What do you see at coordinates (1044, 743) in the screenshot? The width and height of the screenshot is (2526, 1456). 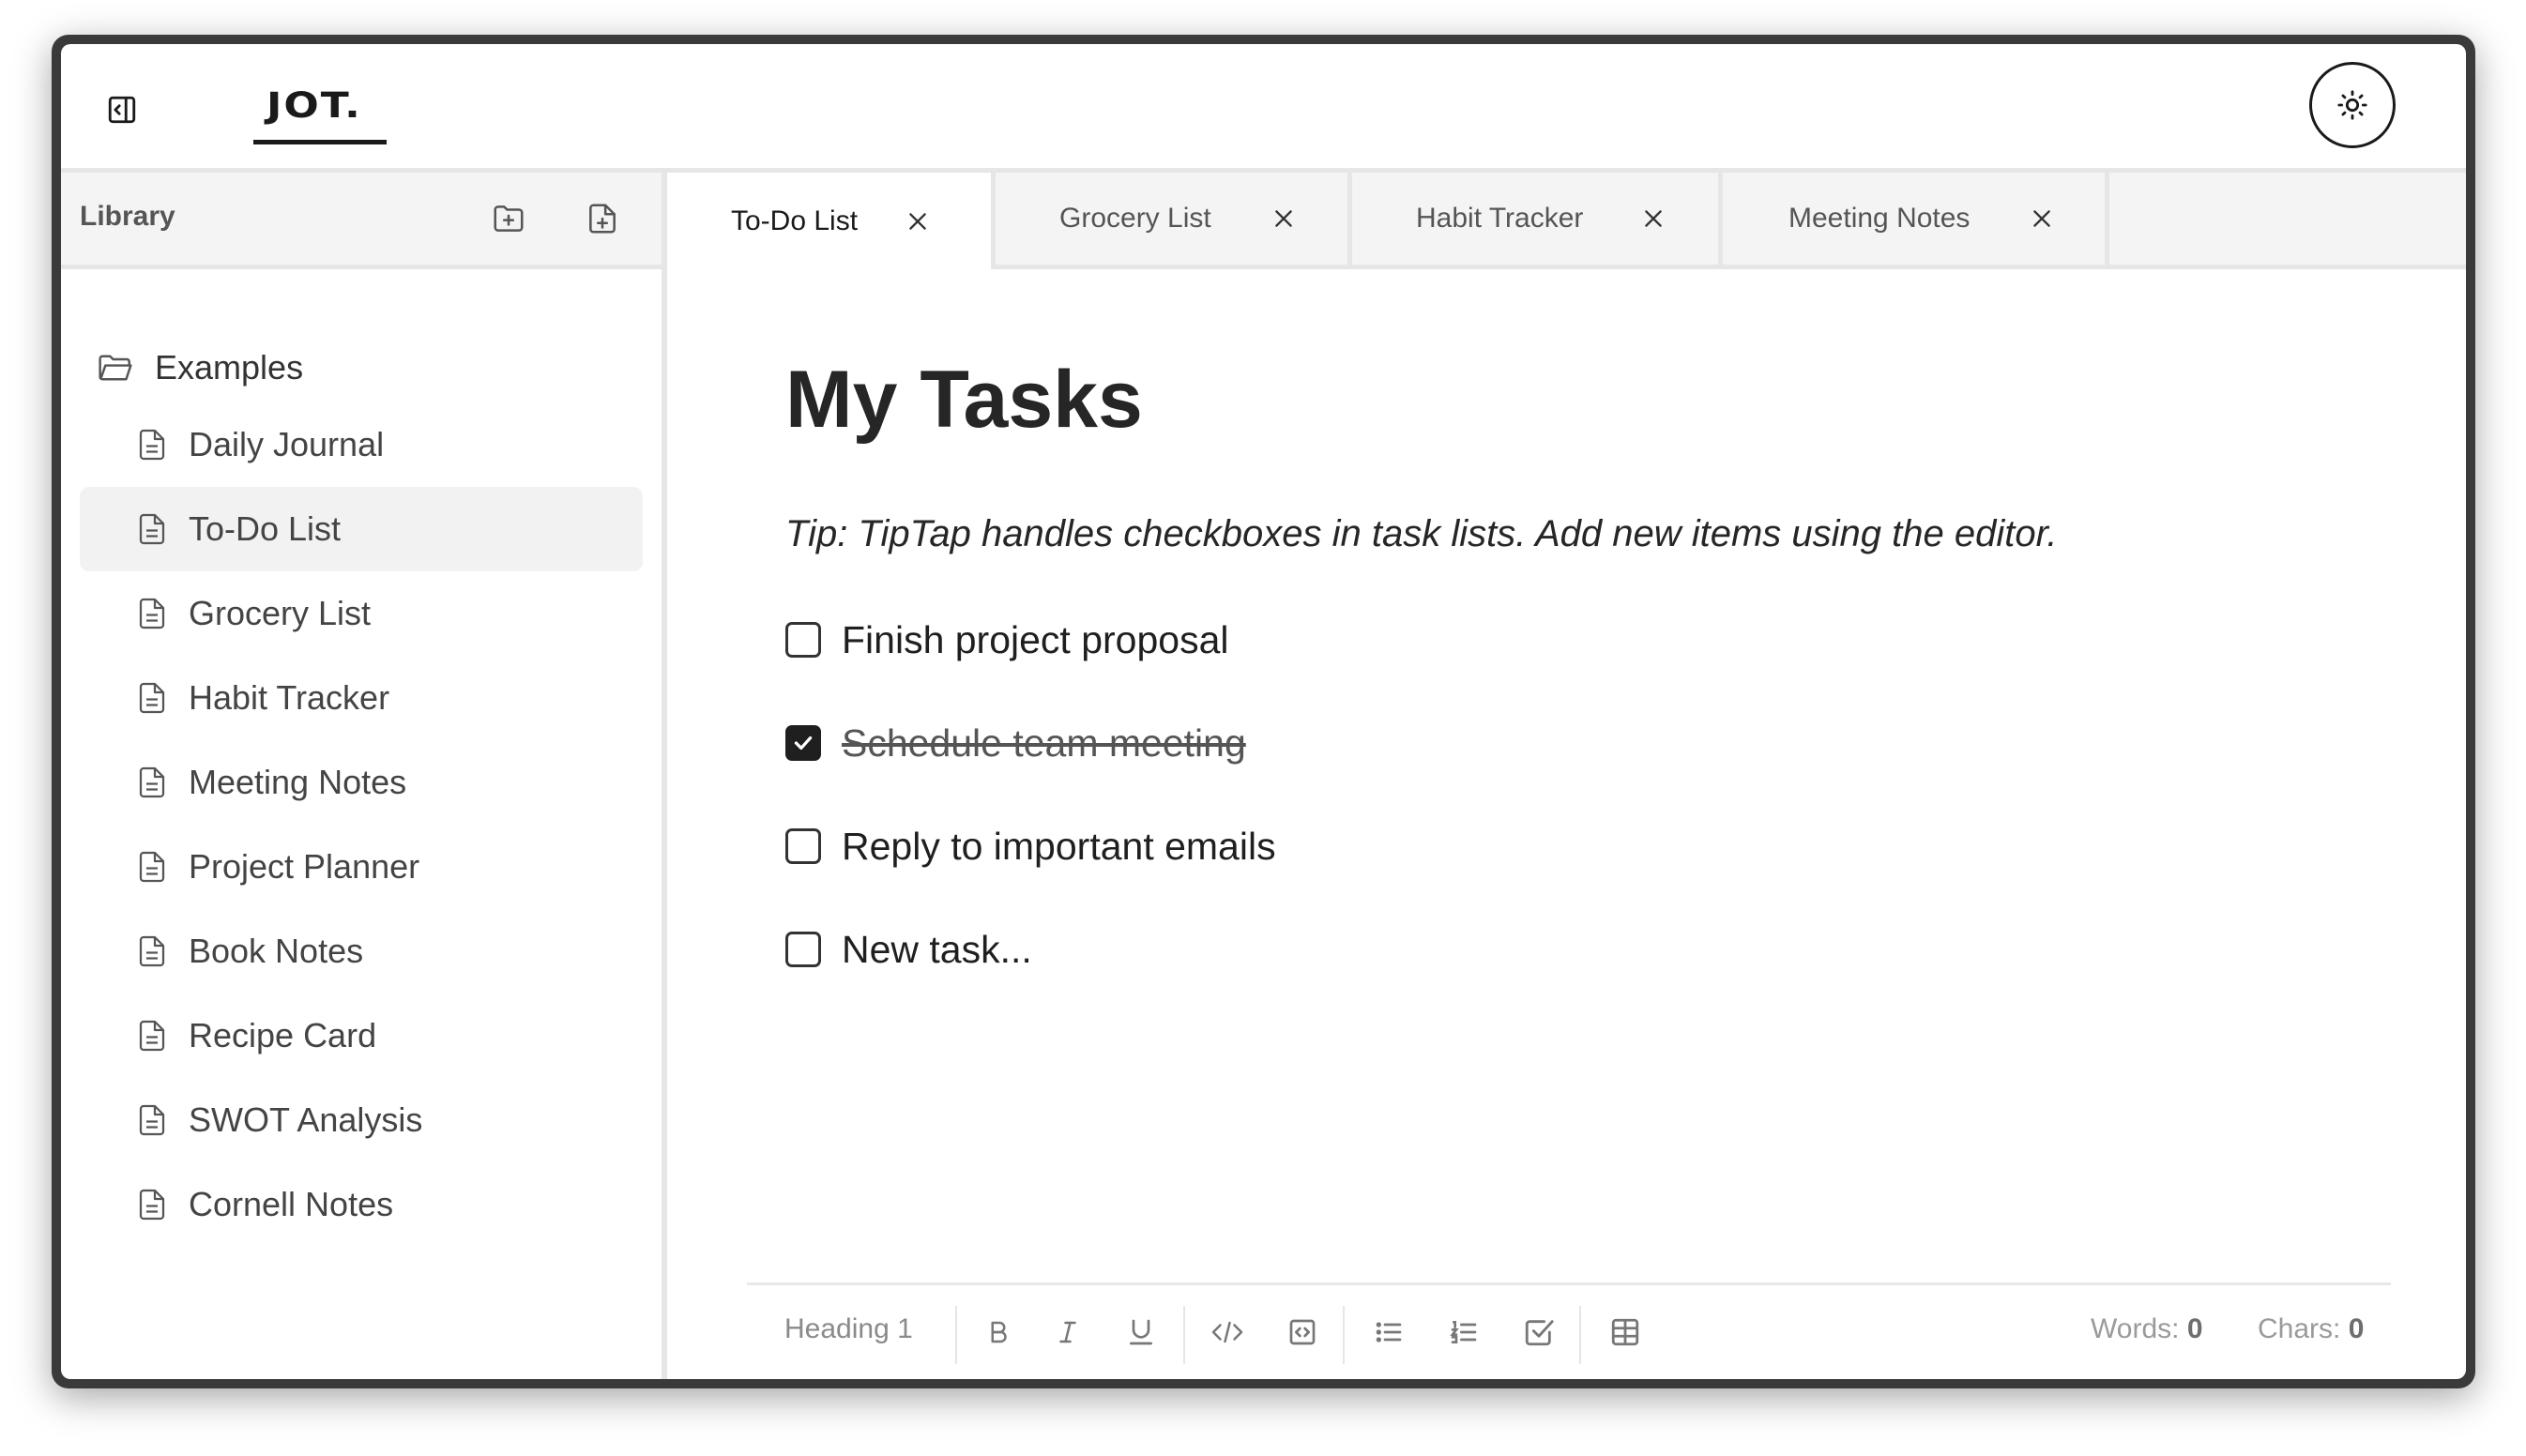 I see `task-text: Schedule team meeting` at bounding box center [1044, 743].